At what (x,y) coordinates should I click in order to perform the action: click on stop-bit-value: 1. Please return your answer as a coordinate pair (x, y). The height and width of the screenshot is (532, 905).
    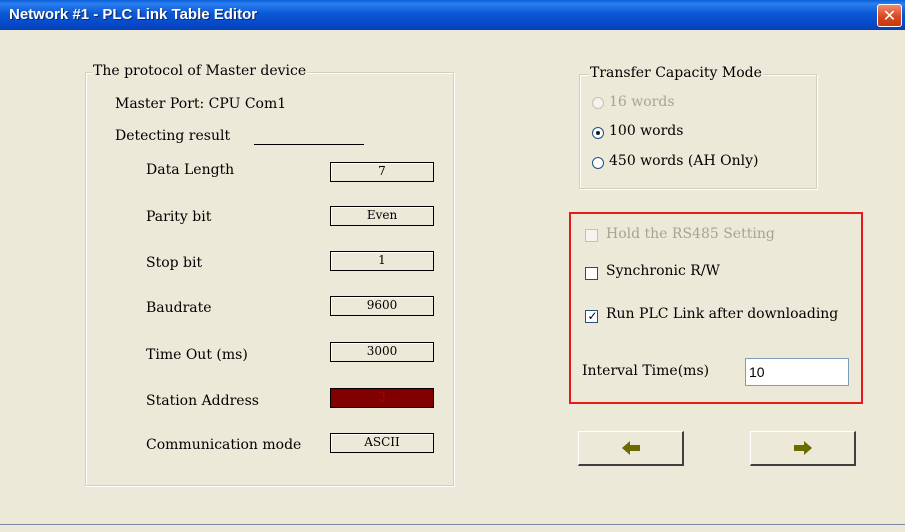
    Looking at the image, I should click on (382, 261).